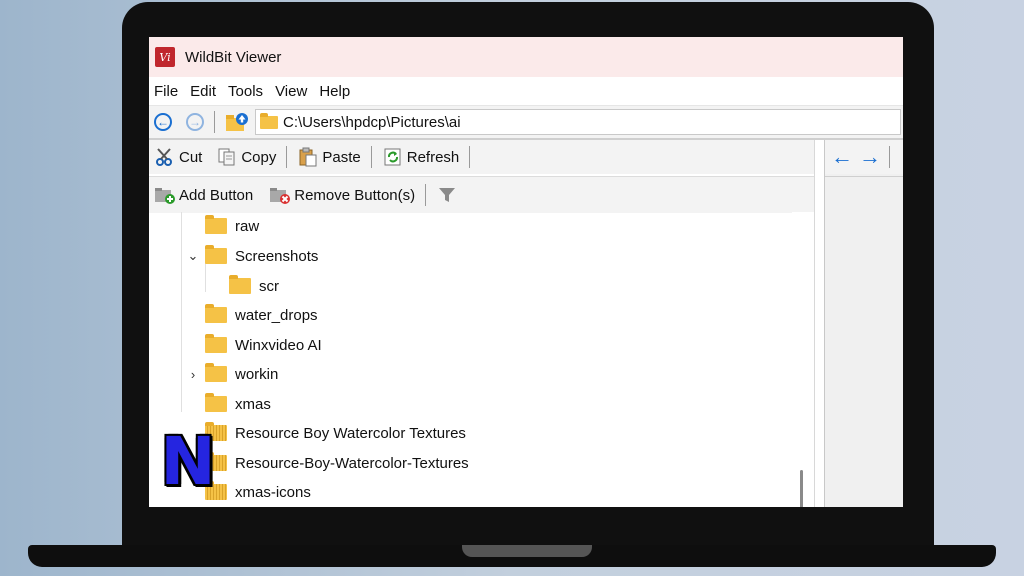 The width and height of the screenshot is (1024, 576). I want to click on back-arrow-icon: ←, so click(163, 122).